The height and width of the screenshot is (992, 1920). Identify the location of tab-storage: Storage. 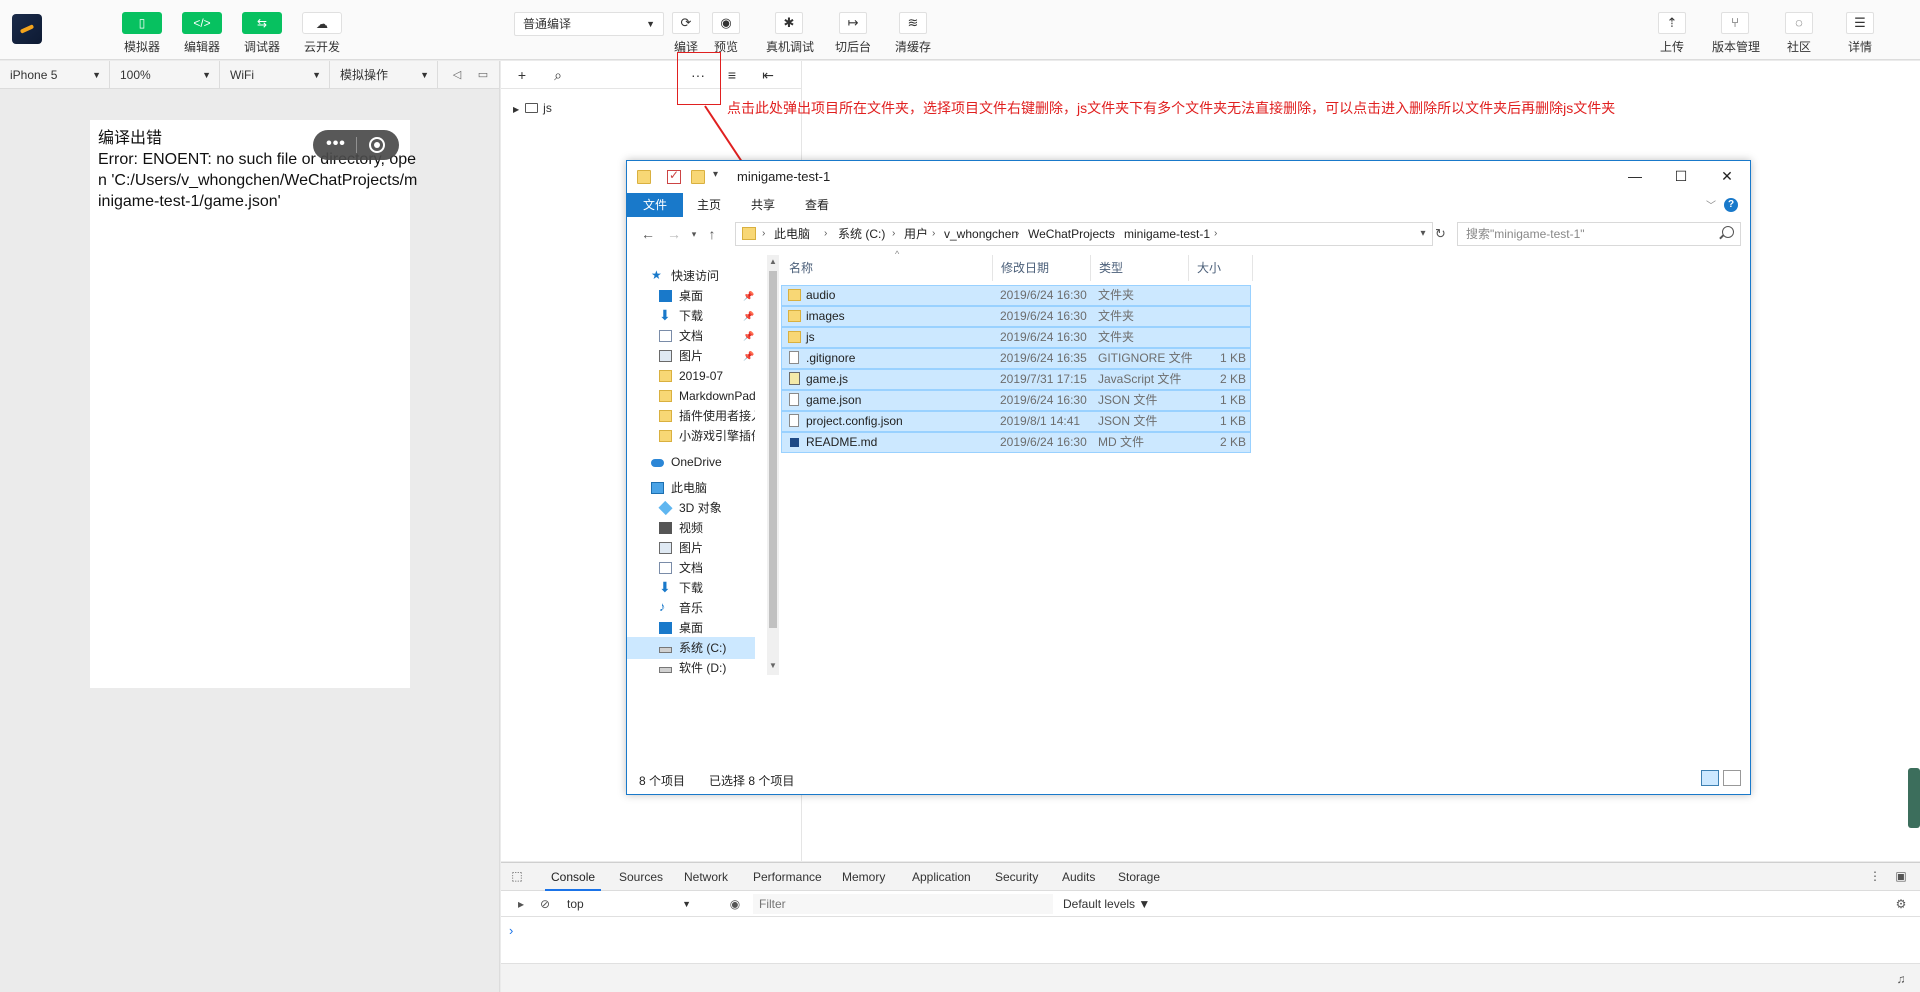
(1139, 877).